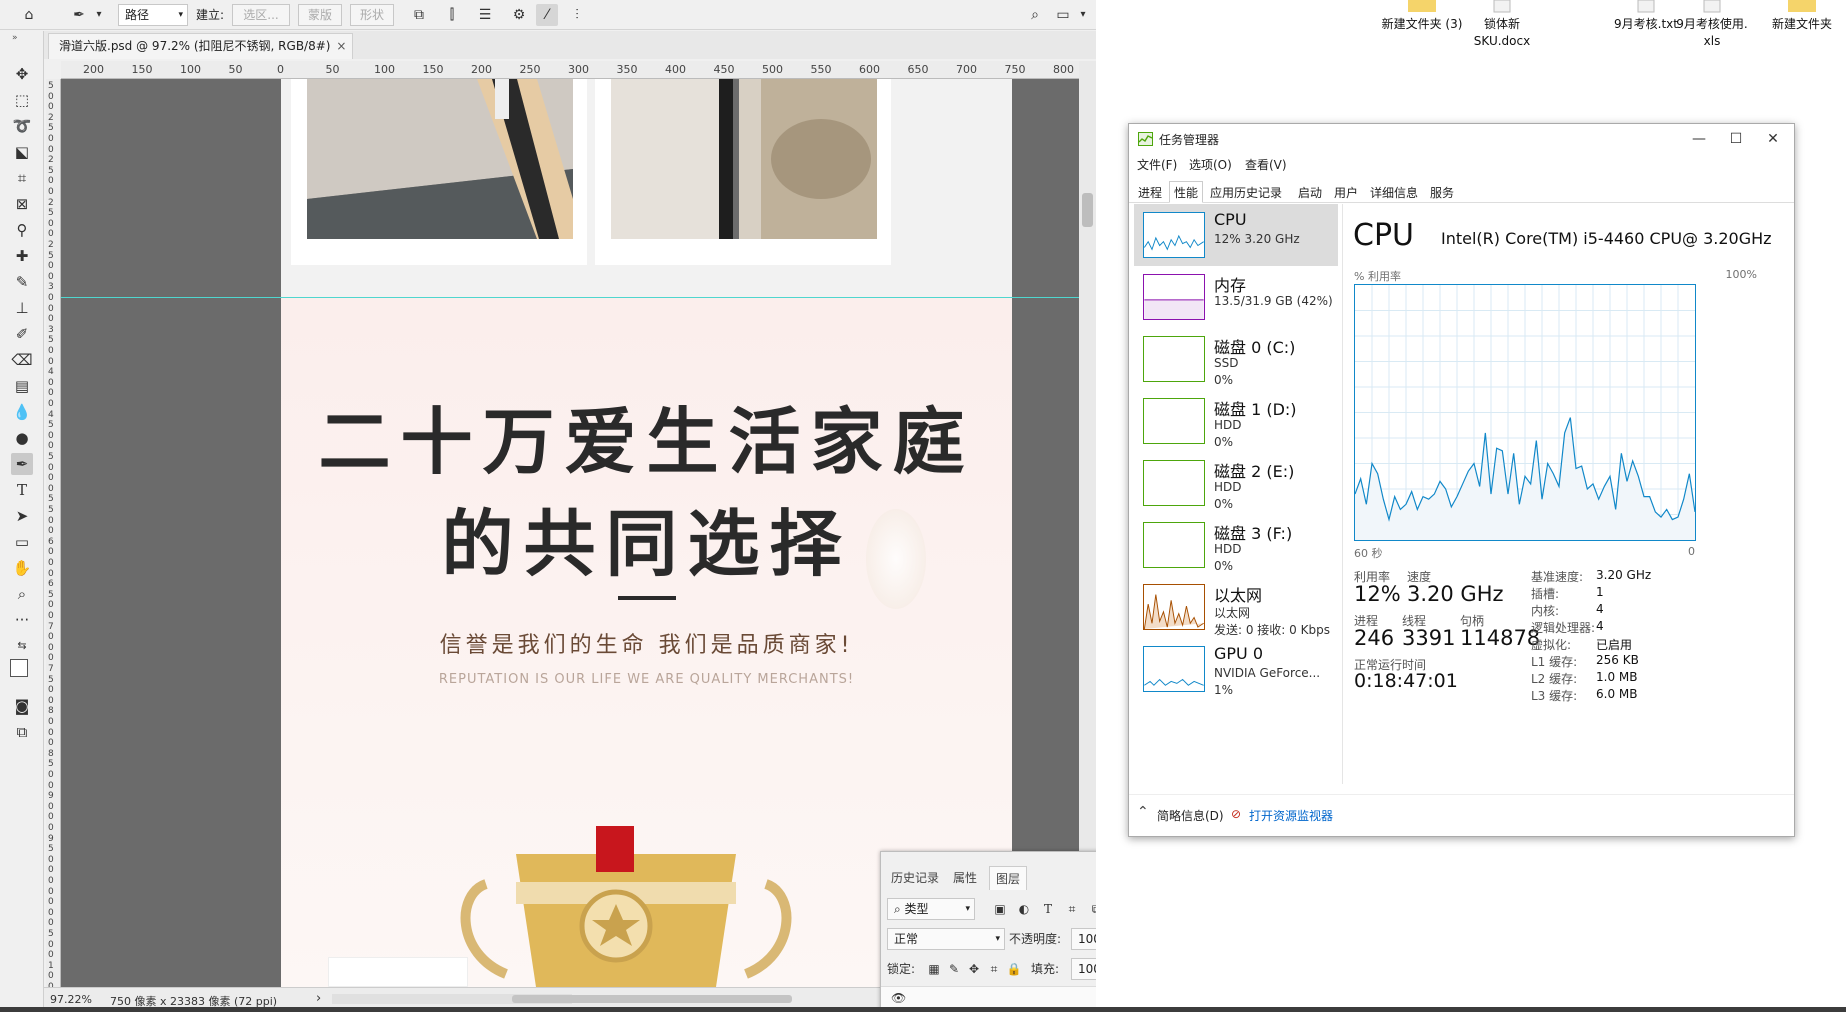  I want to click on lock-all-icon: 🔒, so click(1014, 969).